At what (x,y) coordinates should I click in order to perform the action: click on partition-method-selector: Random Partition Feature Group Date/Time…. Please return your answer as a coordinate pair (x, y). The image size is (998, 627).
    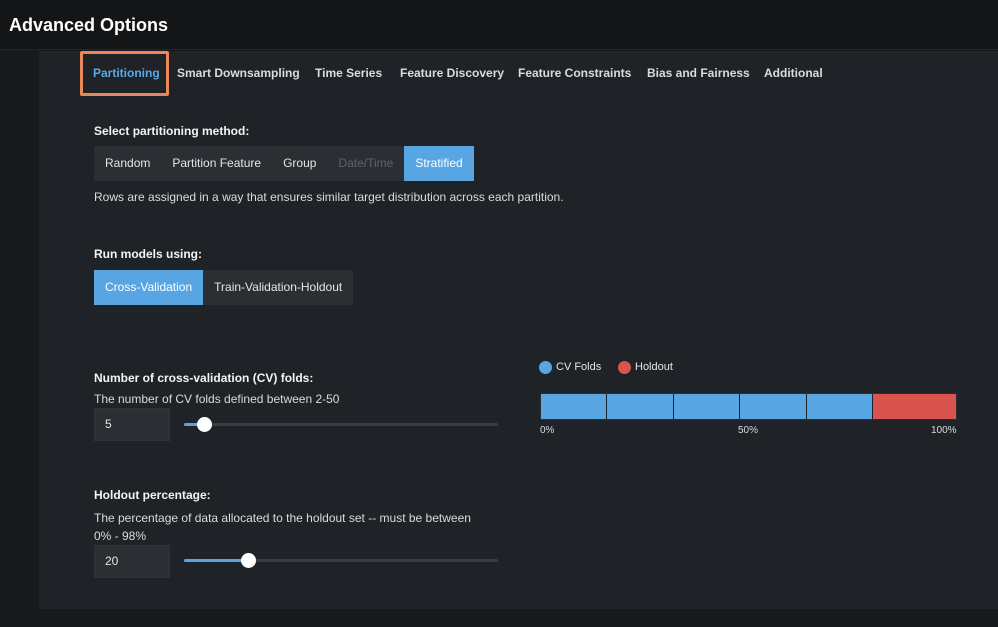
    Looking at the image, I should click on (284, 163).